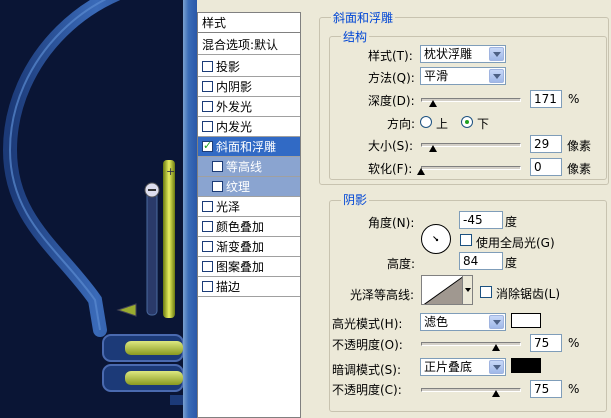 This screenshot has height=418, width=611. What do you see at coordinates (466, 240) in the screenshot?
I see `global-light-checkbox` at bounding box center [466, 240].